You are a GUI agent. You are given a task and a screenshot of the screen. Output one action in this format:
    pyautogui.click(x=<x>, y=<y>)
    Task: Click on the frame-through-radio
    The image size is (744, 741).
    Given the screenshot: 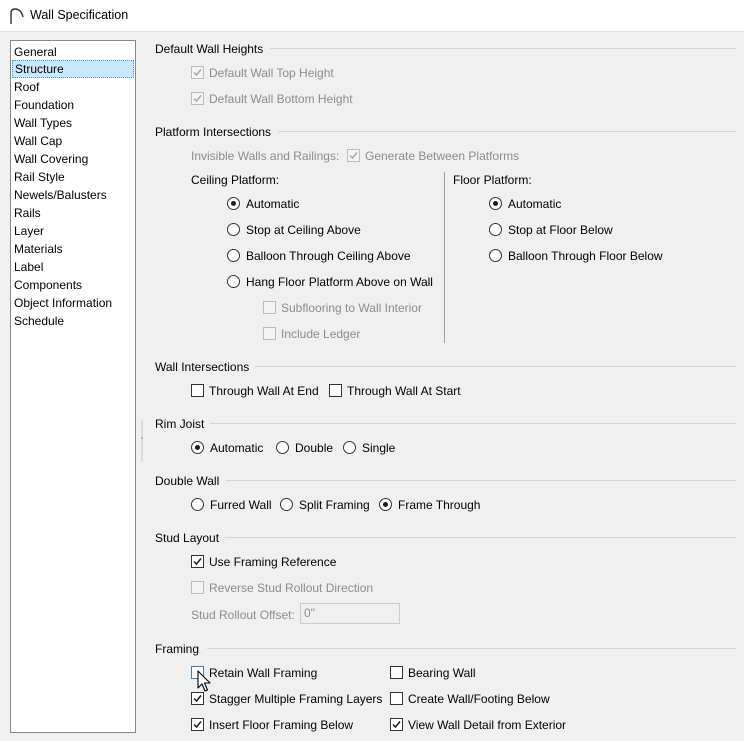 What is the action you would take?
    pyautogui.click(x=385, y=504)
    